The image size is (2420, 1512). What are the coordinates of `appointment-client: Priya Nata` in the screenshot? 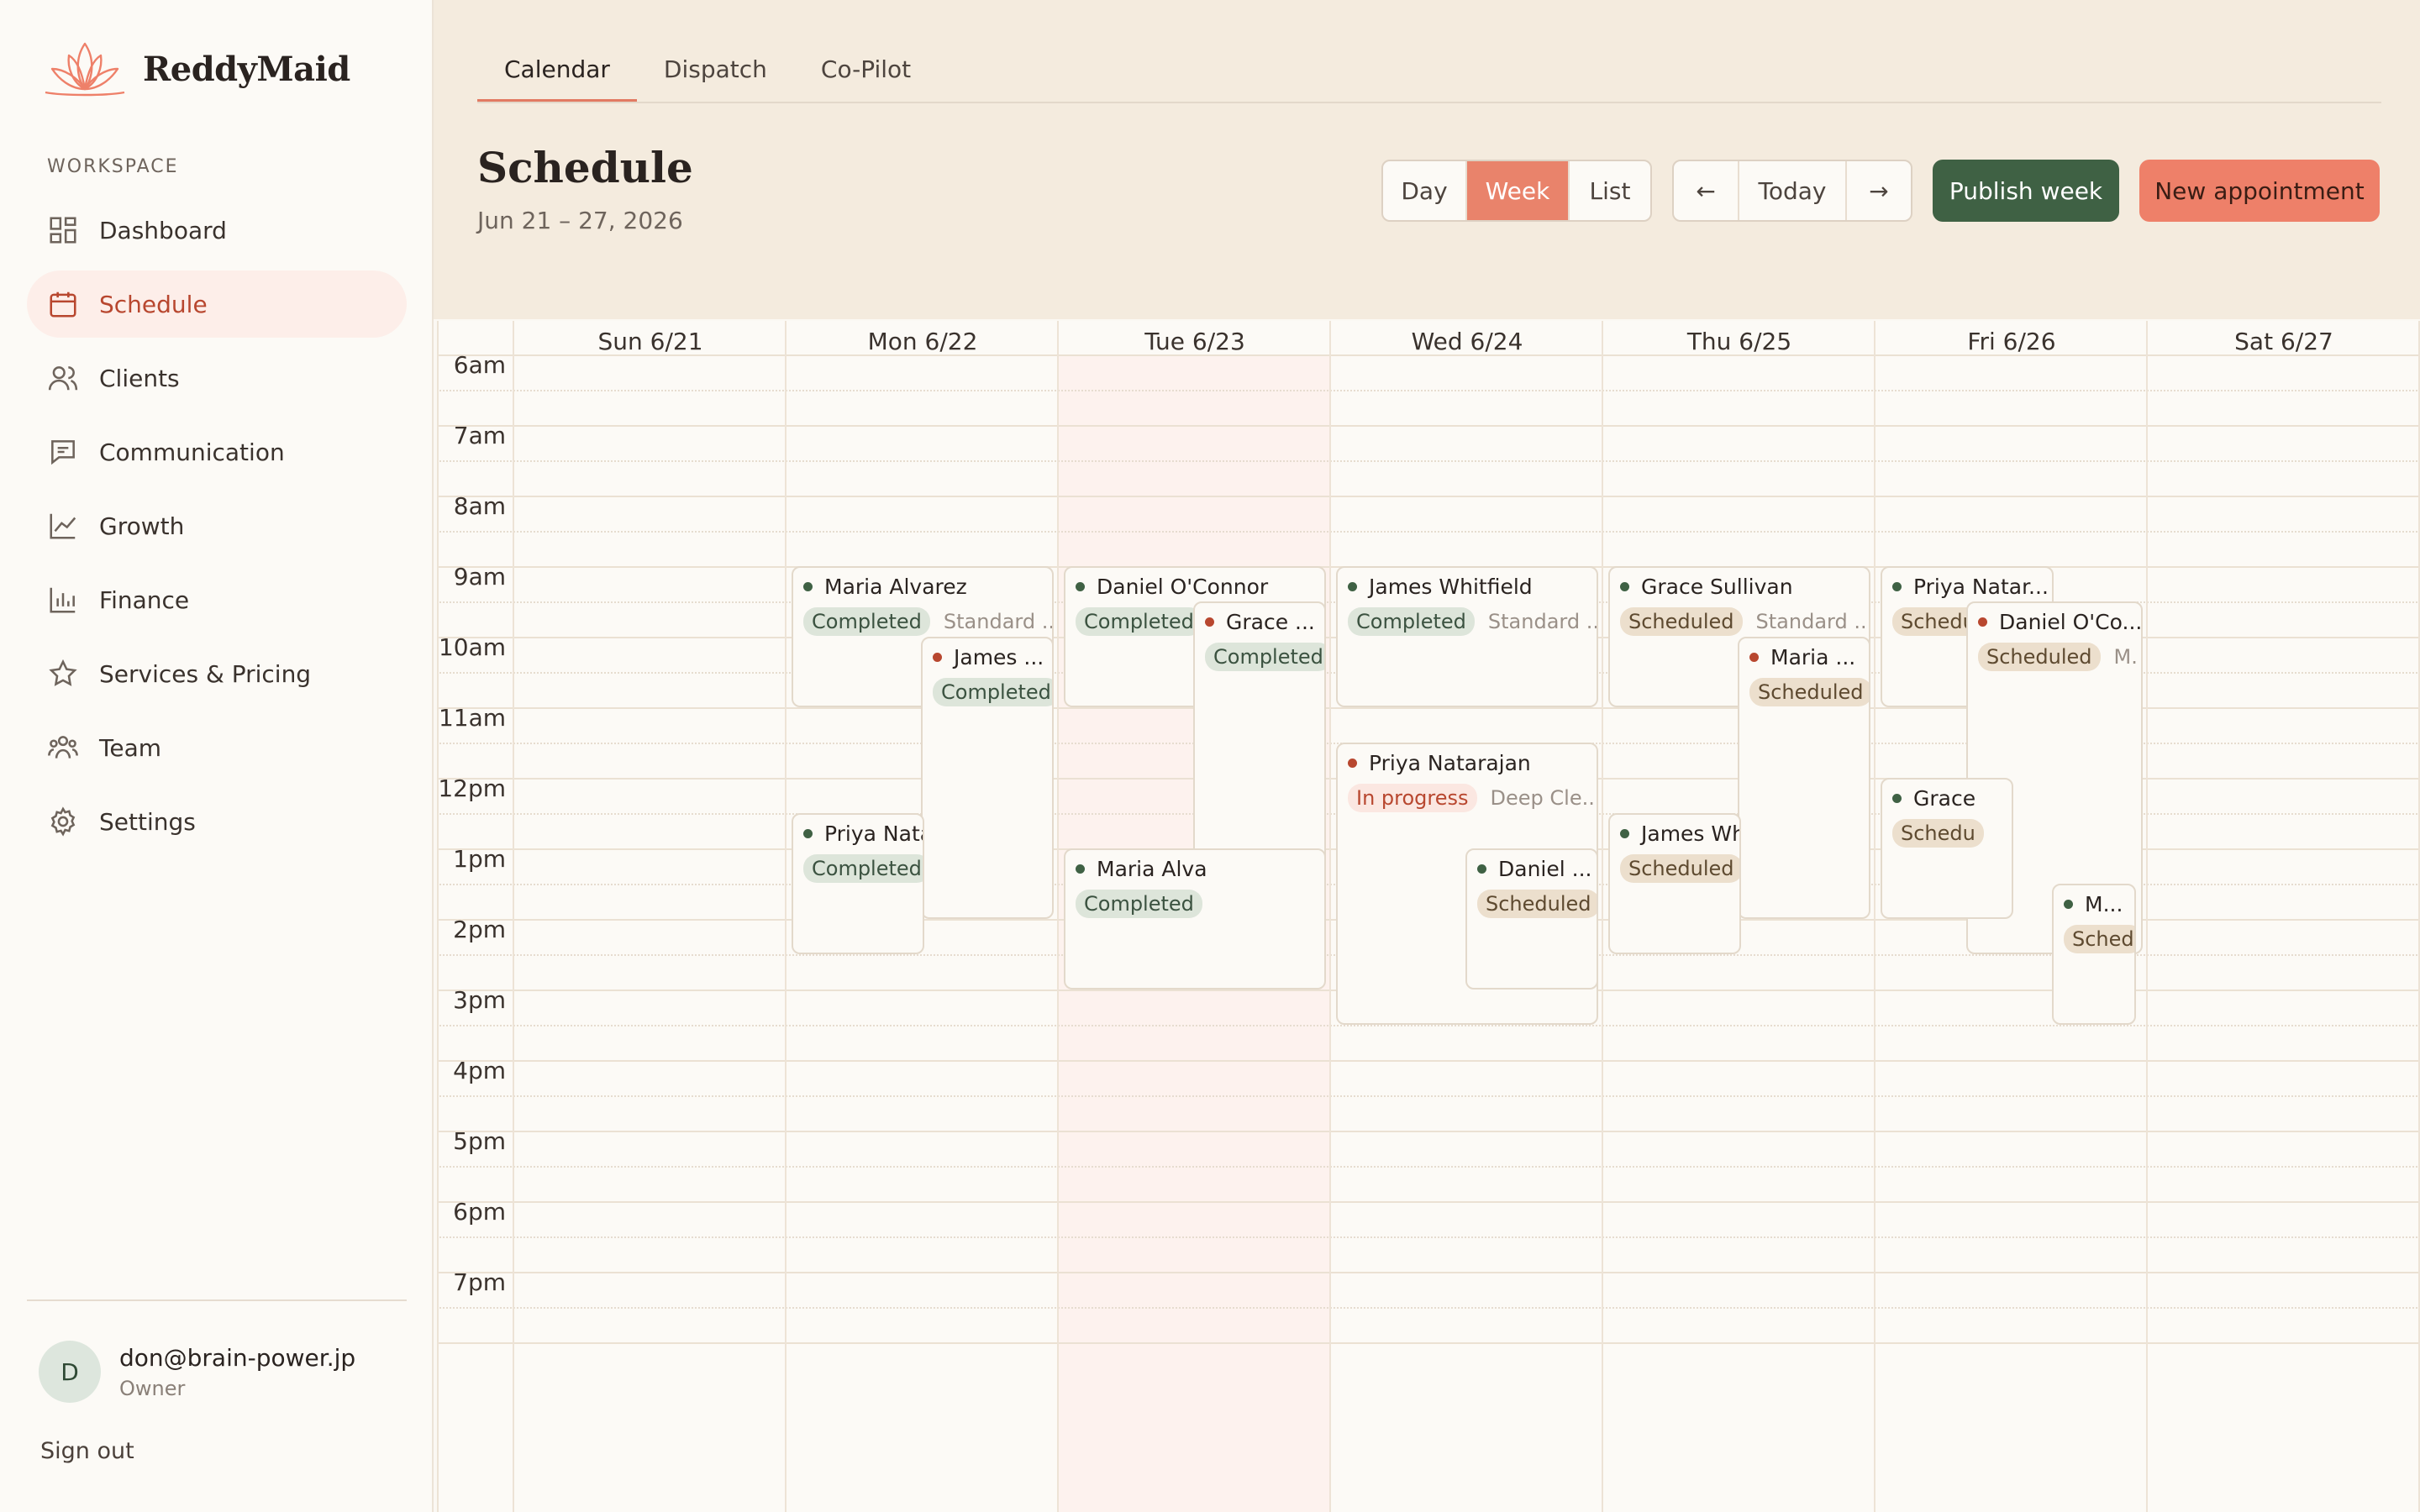 It's located at (863, 834).